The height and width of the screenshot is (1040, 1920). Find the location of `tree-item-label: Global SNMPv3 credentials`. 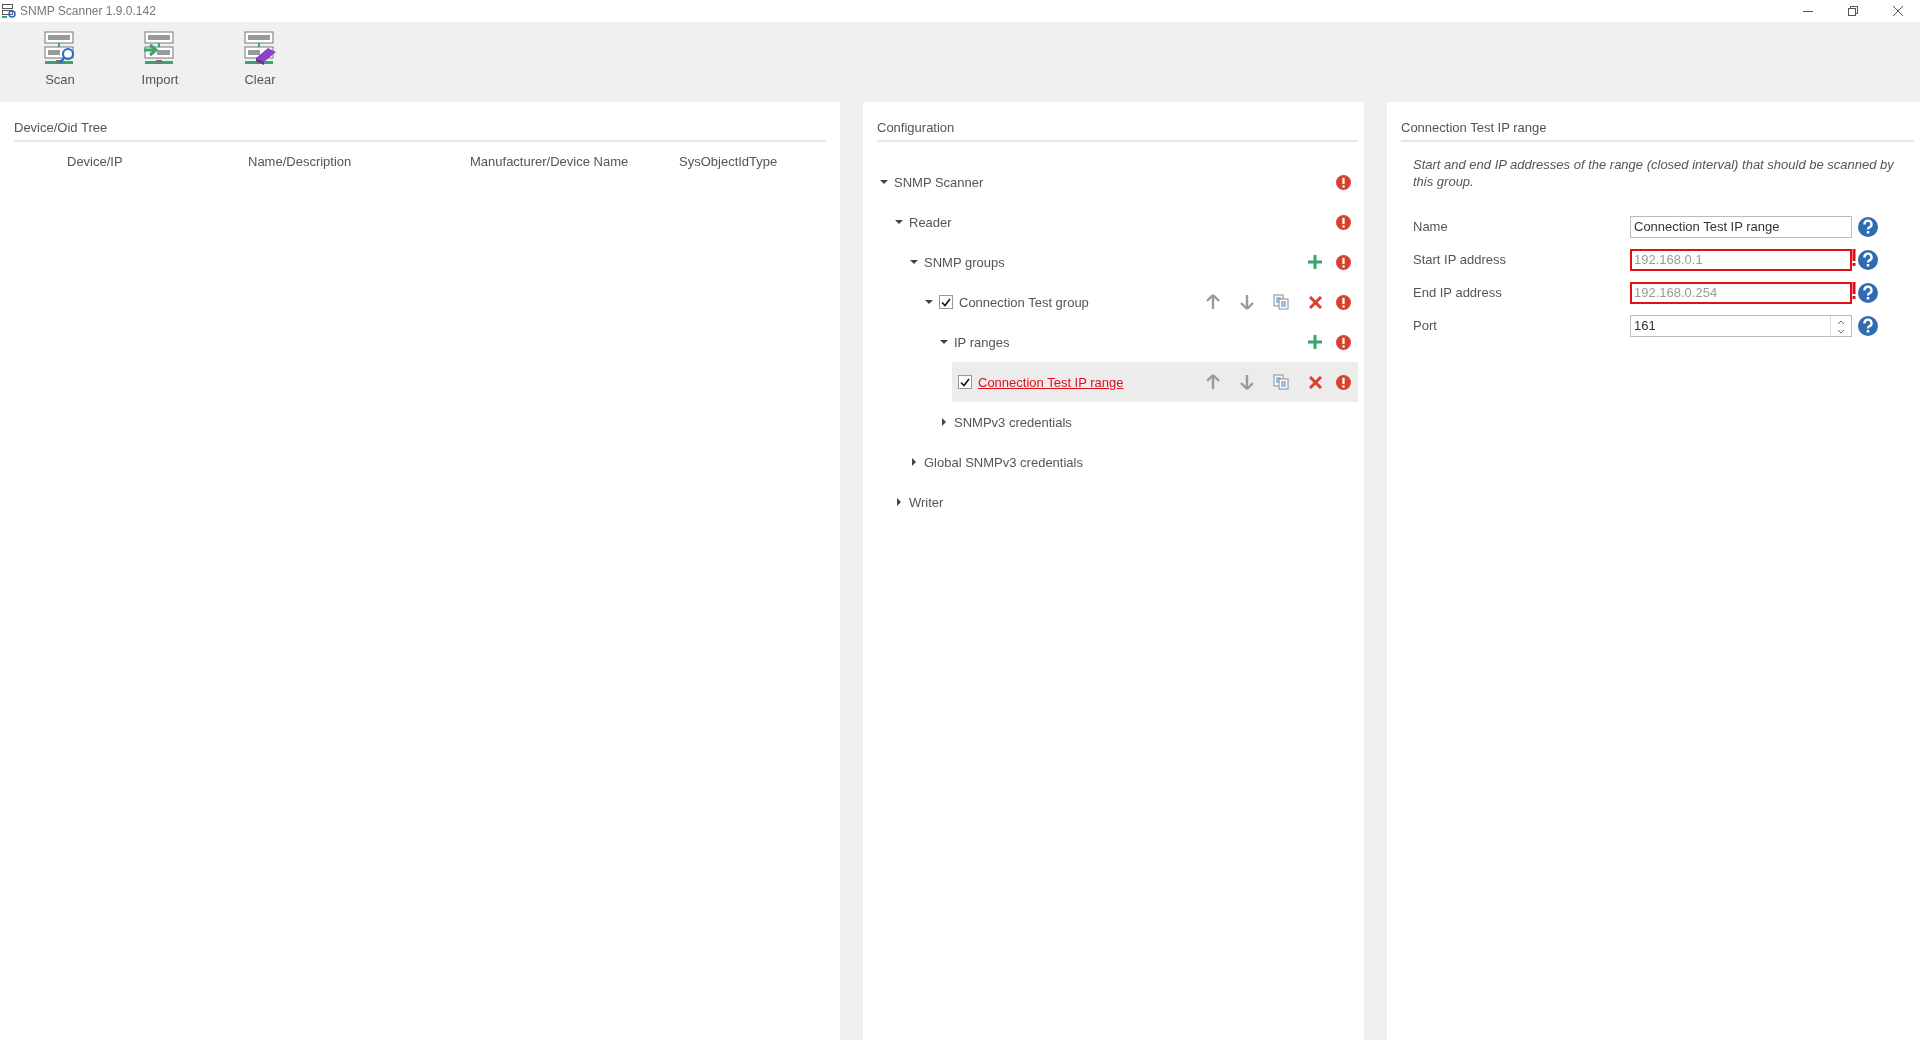

tree-item-label: Global SNMPv3 credentials is located at coordinates (1139, 462).